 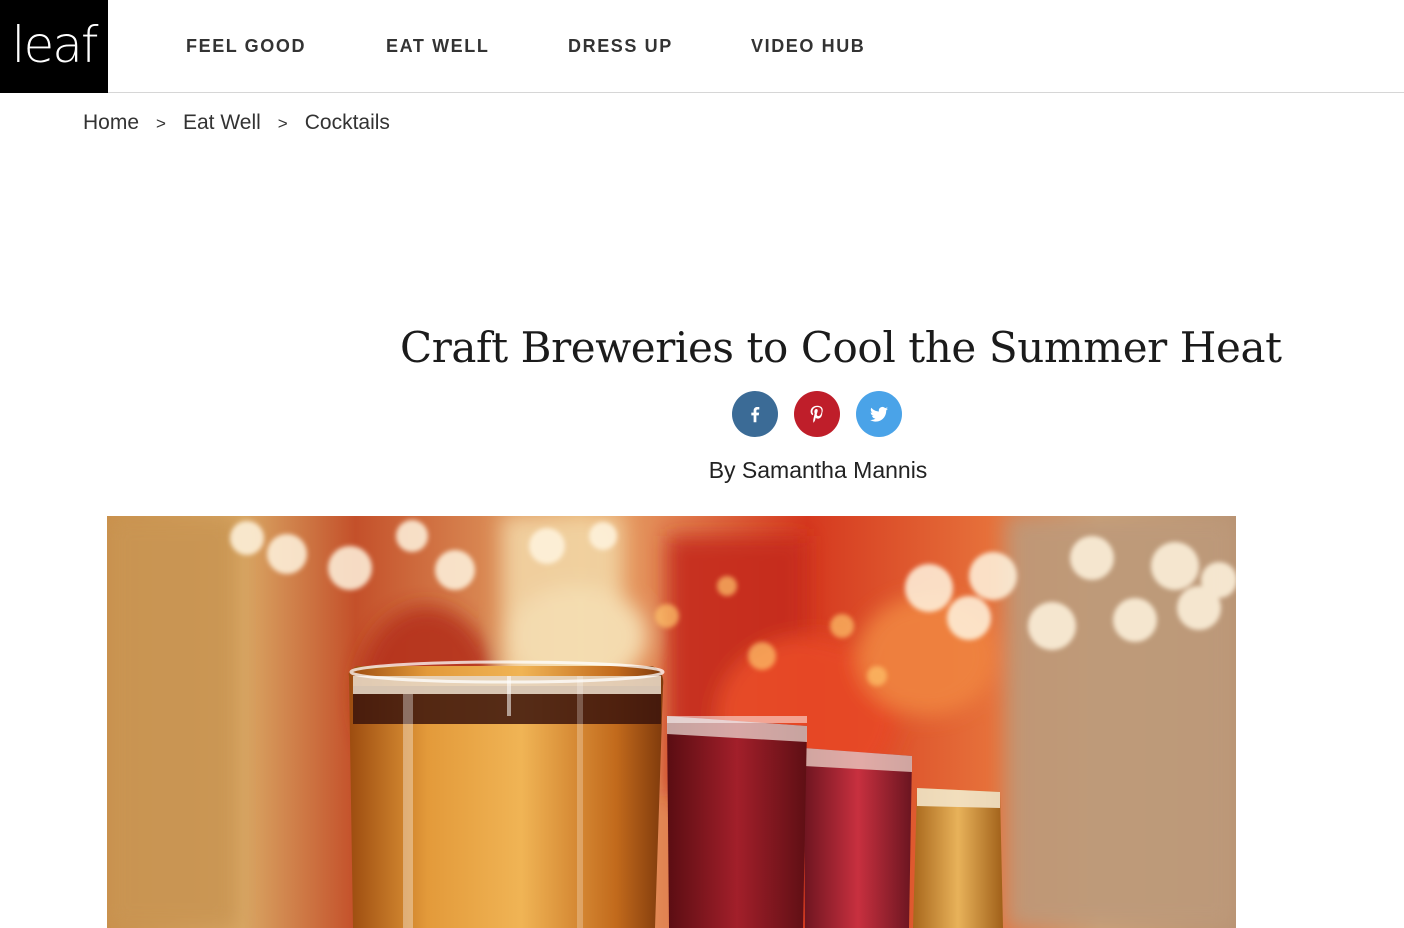 I want to click on breadcrumb: Home > Eat Well > Cocktails, so click(x=236, y=124).